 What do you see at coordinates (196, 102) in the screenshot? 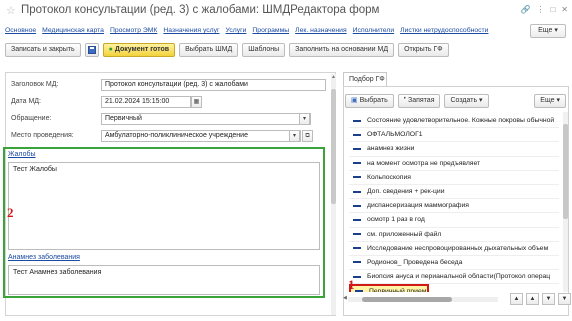
I see `calendar-icon: ▦` at bounding box center [196, 102].